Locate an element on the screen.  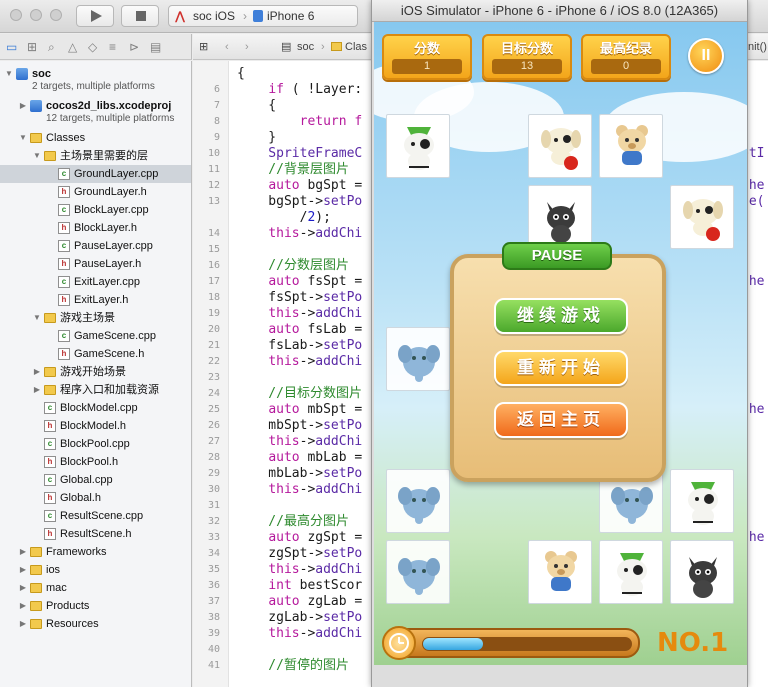
report-icon: ▤ is located at coordinates (155, 47).